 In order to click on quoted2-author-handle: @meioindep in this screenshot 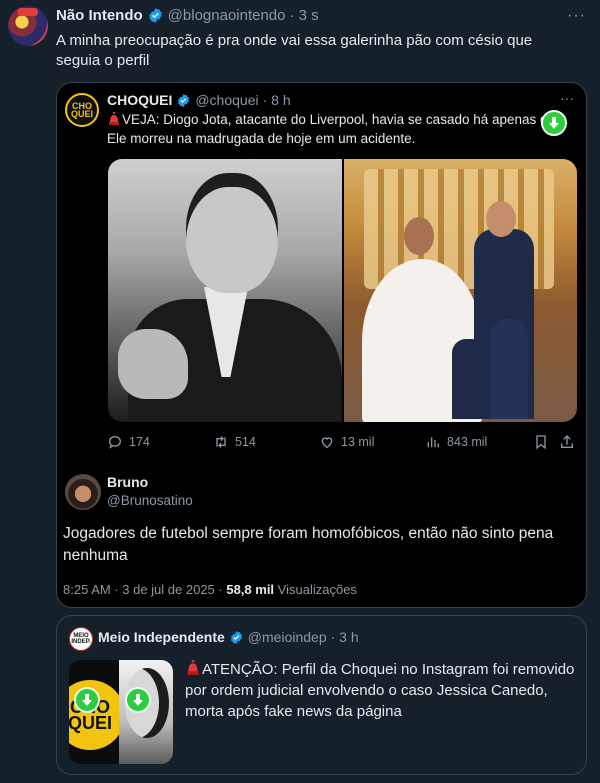, I will do `click(287, 637)`.